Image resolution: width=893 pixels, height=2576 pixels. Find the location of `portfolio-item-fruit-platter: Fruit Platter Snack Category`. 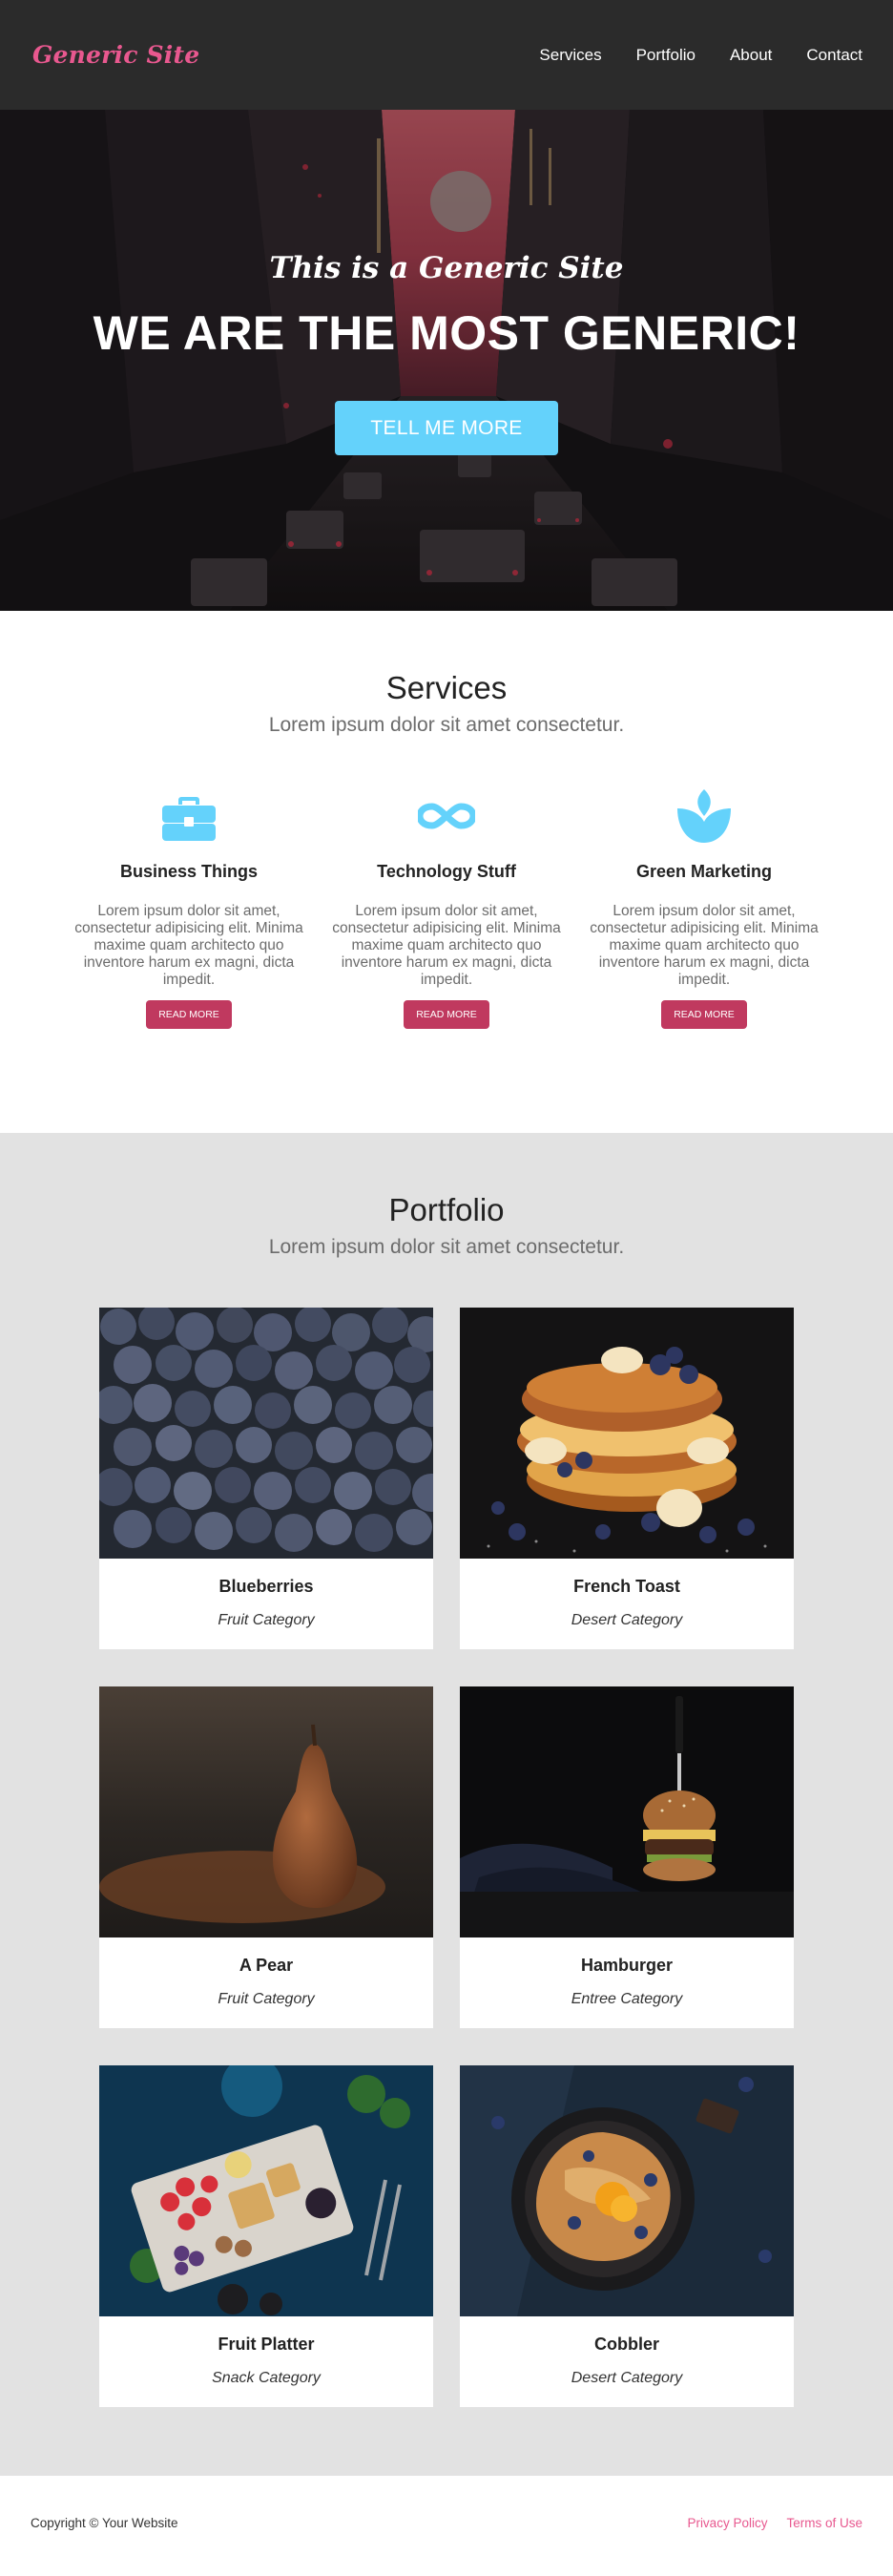

portfolio-item-fruit-platter: Fruit Platter Snack Category is located at coordinates (266, 2236).